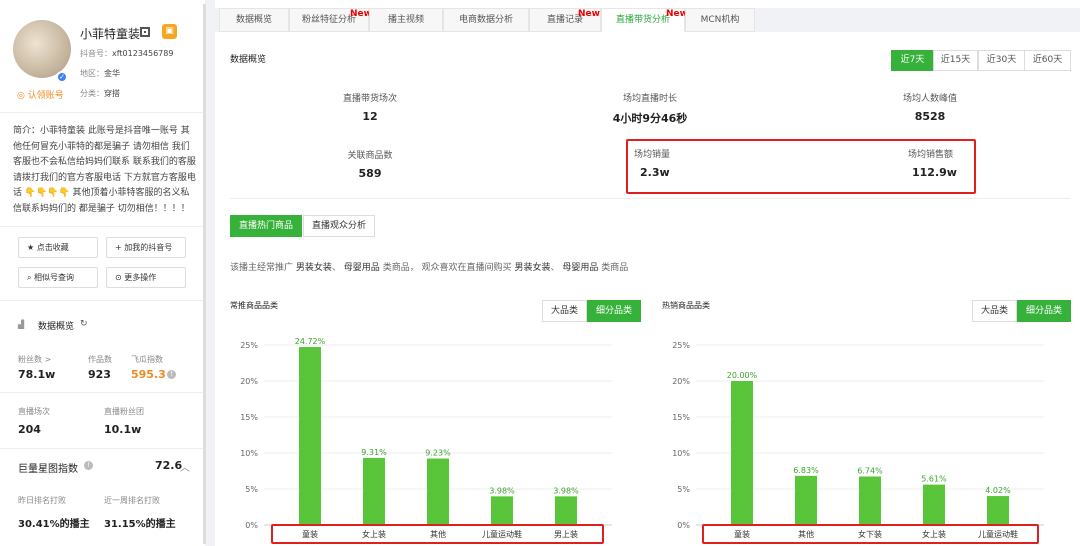 Image resolution: width=1080 pixels, height=546 pixels. What do you see at coordinates (374, 452) in the screenshot?
I see `data-label: 9.31%` at bounding box center [374, 452].